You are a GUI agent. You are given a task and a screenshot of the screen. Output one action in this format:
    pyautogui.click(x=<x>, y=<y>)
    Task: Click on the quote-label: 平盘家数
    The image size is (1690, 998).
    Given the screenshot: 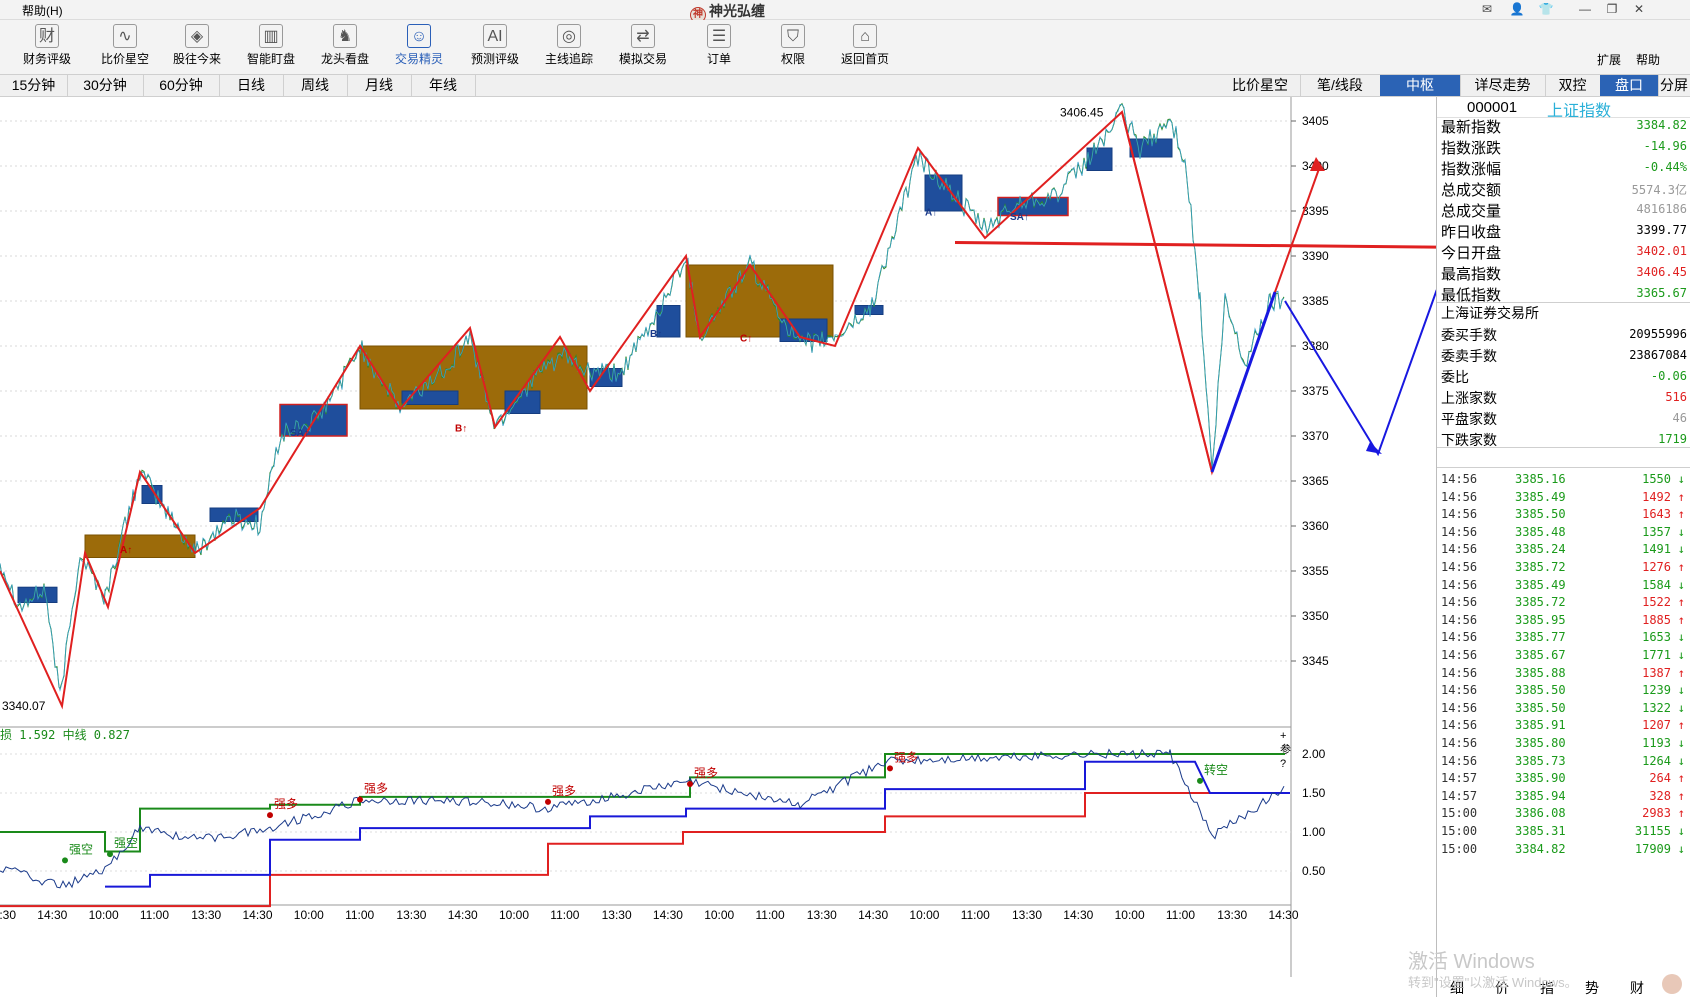 What is the action you would take?
    pyautogui.click(x=1469, y=419)
    